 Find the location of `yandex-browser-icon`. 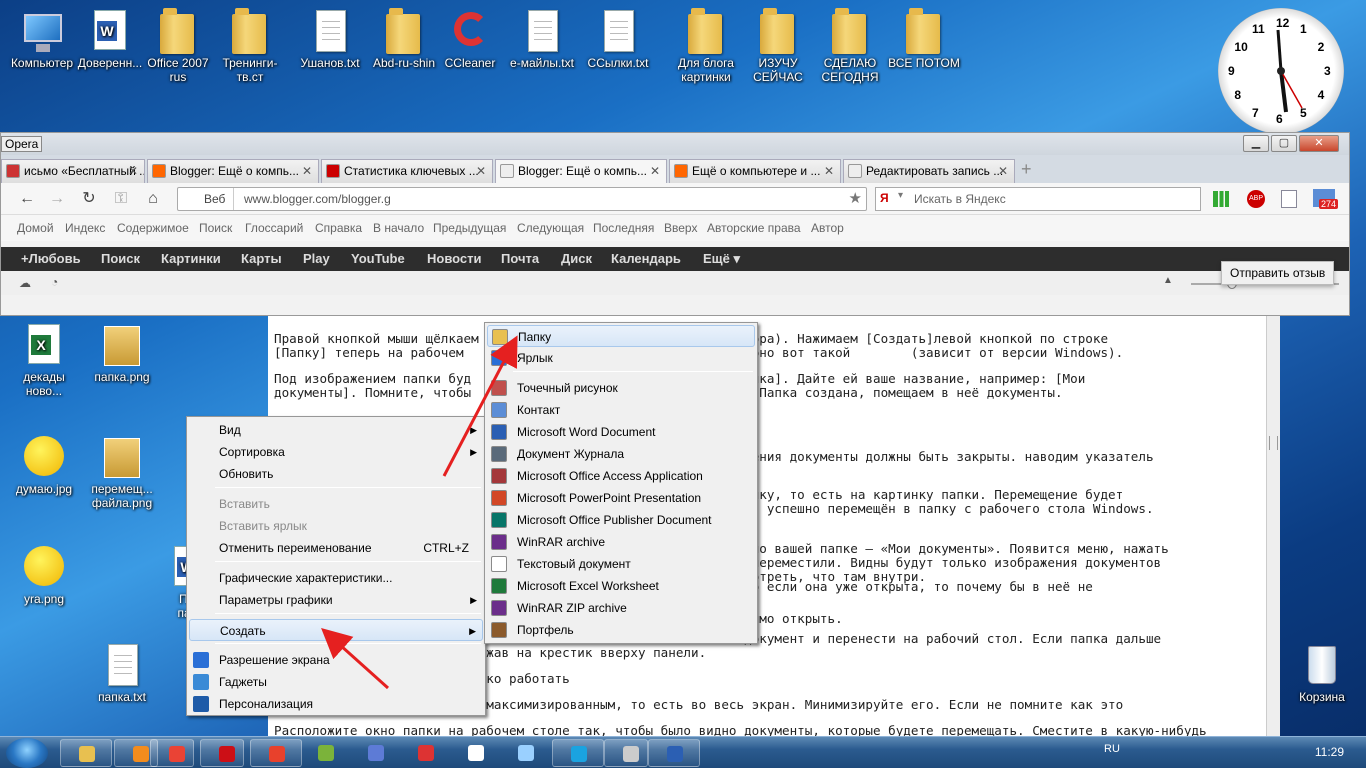

yandex-browser-icon is located at coordinates (476, 753).